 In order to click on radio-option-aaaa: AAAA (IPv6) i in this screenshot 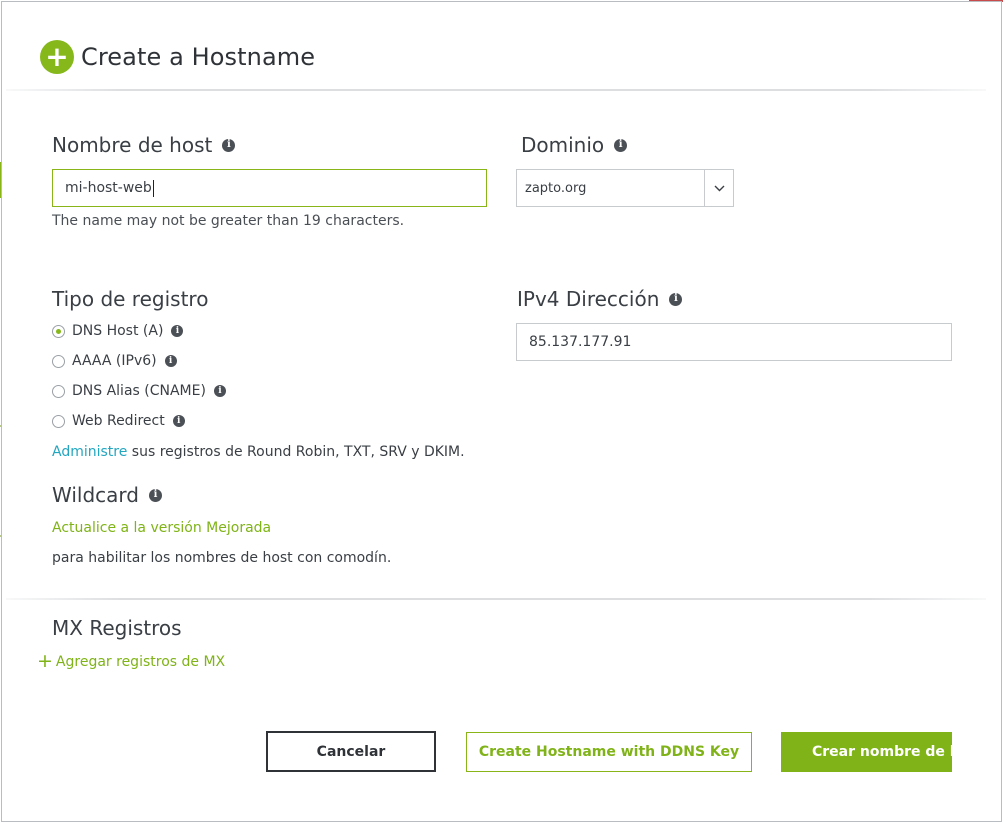, I will do `click(114, 361)`.